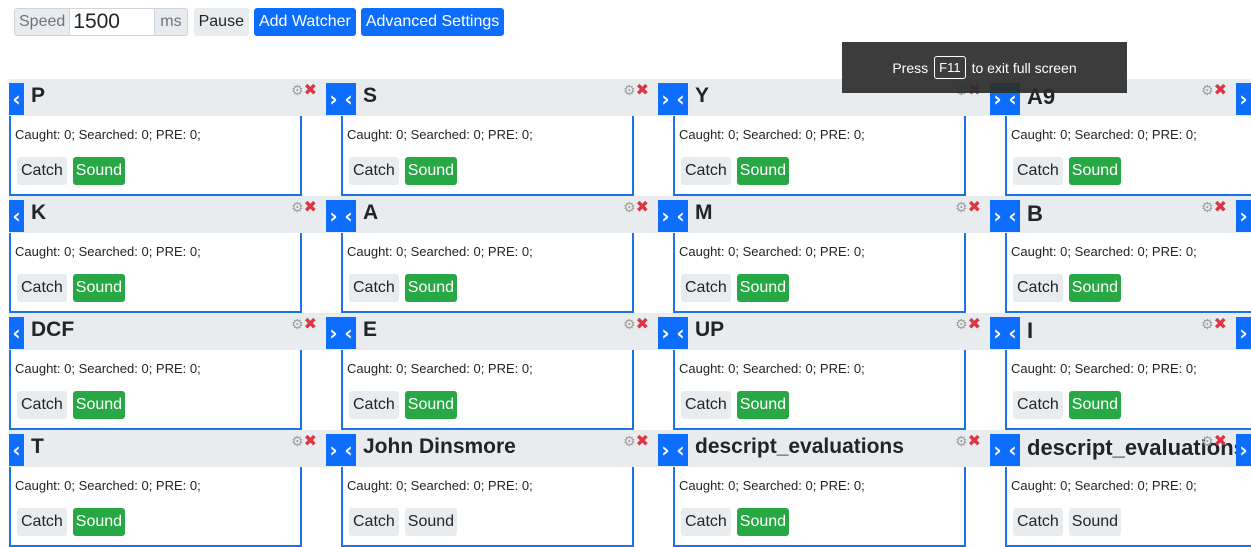 The height and width of the screenshot is (547, 1251). Describe the element at coordinates (221, 22) in the screenshot. I see `pause-button: Pause` at that location.